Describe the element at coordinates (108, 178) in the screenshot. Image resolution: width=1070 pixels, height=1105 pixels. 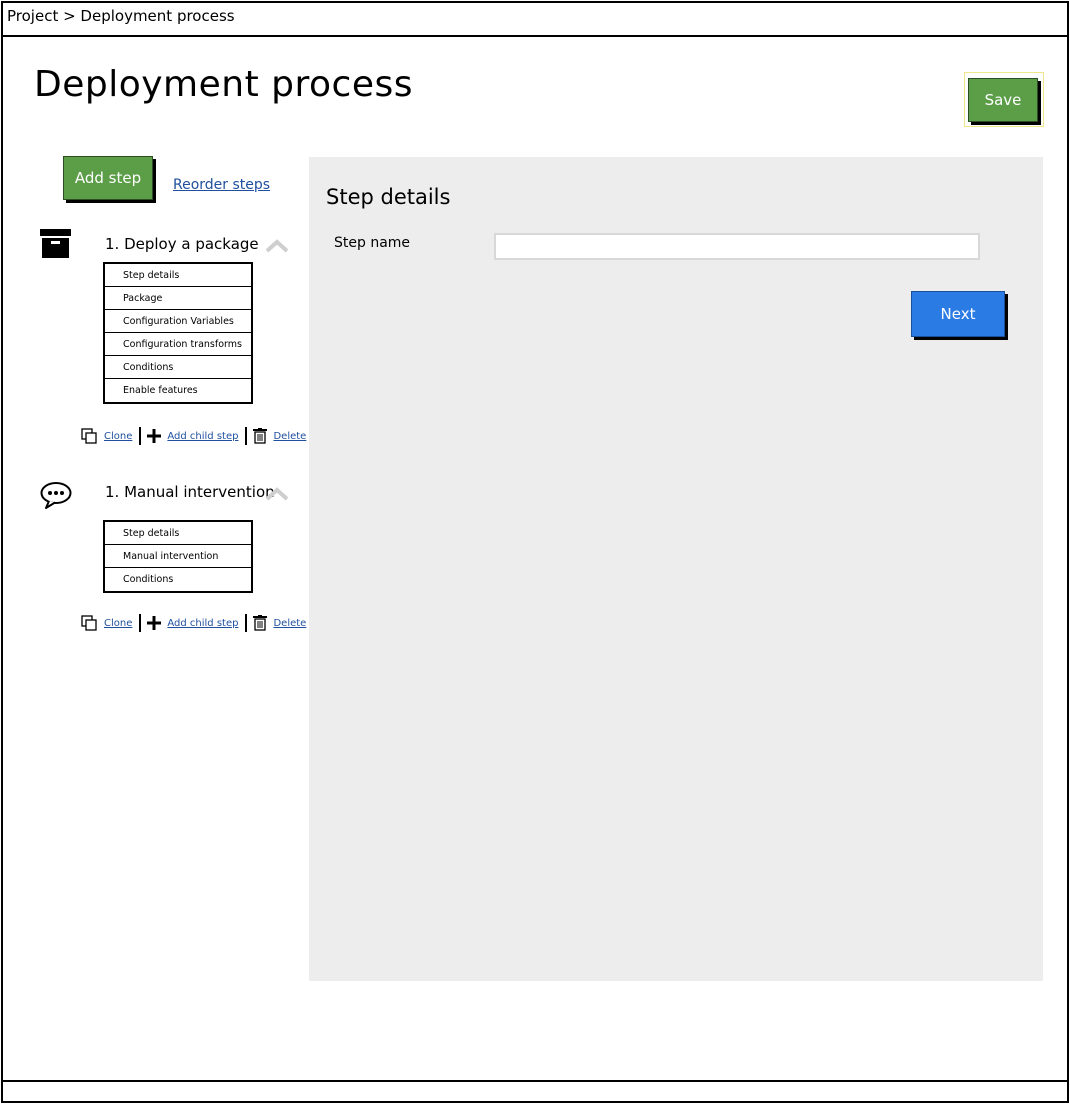
I see `add-step-button: Add step` at that location.